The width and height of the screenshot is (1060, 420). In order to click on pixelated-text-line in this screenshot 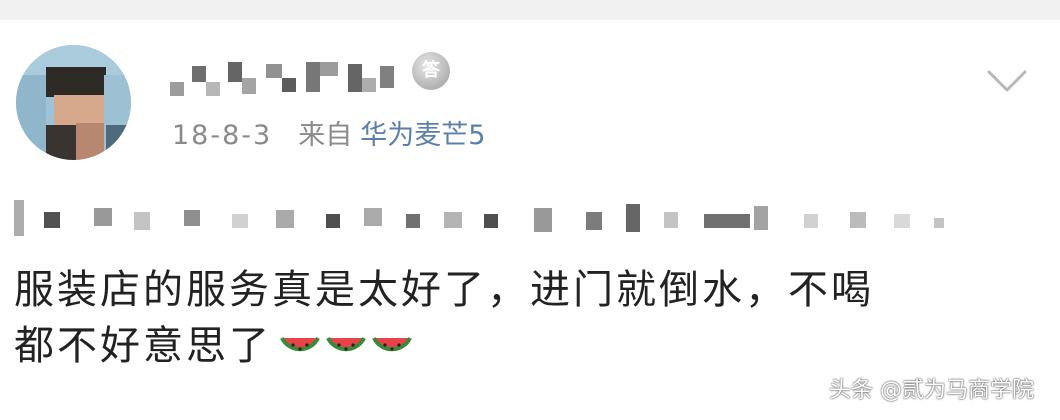, I will do `click(479, 219)`.